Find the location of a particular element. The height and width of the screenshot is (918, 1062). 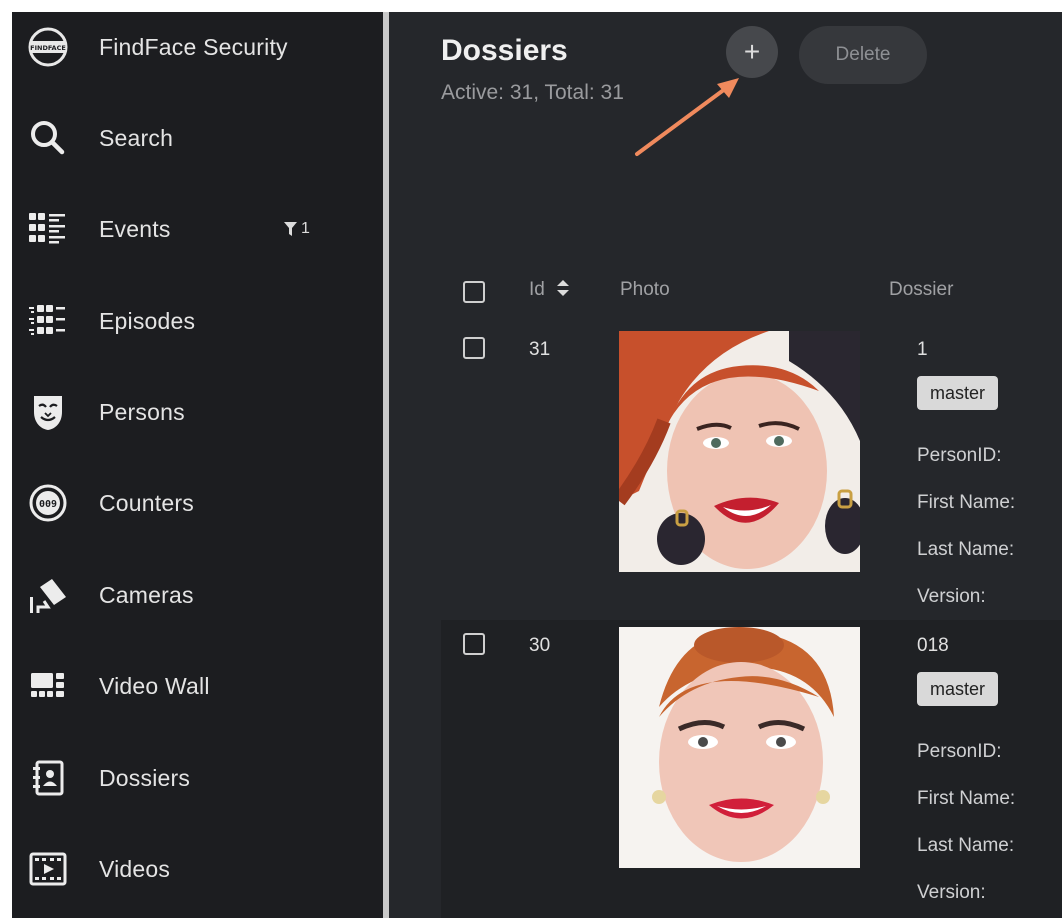

sidebar-item-label: Counters is located at coordinates (146, 502).